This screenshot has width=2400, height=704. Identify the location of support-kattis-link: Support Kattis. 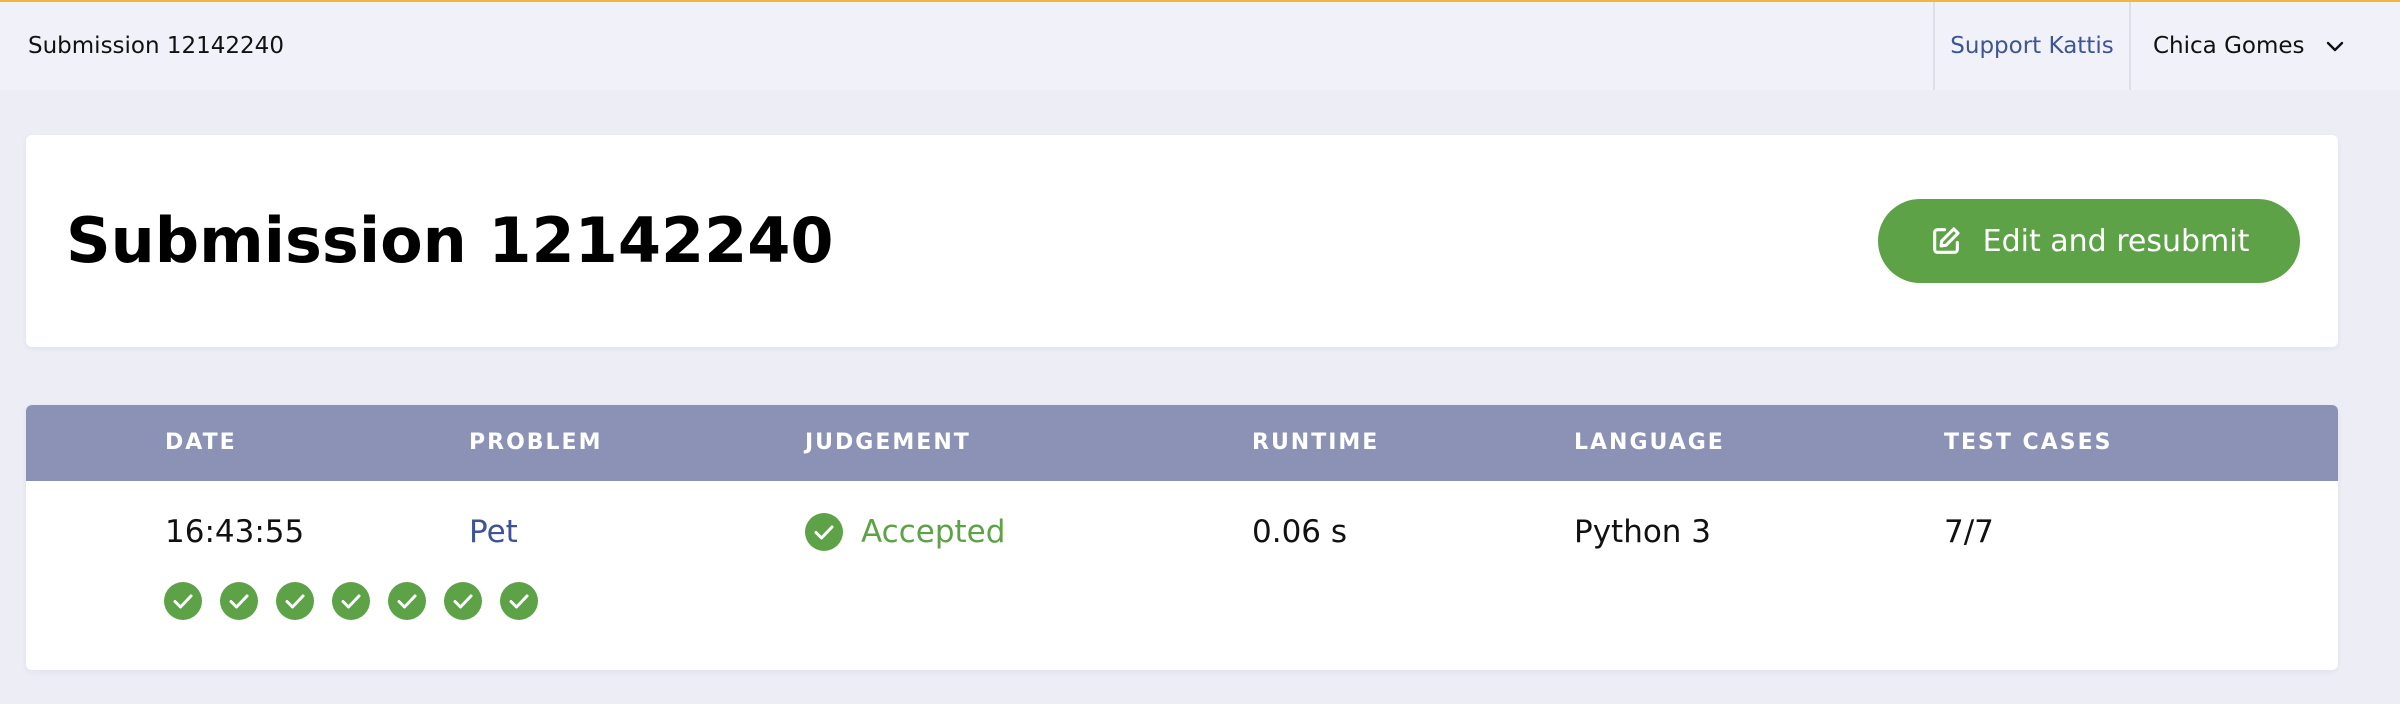
(2032, 46).